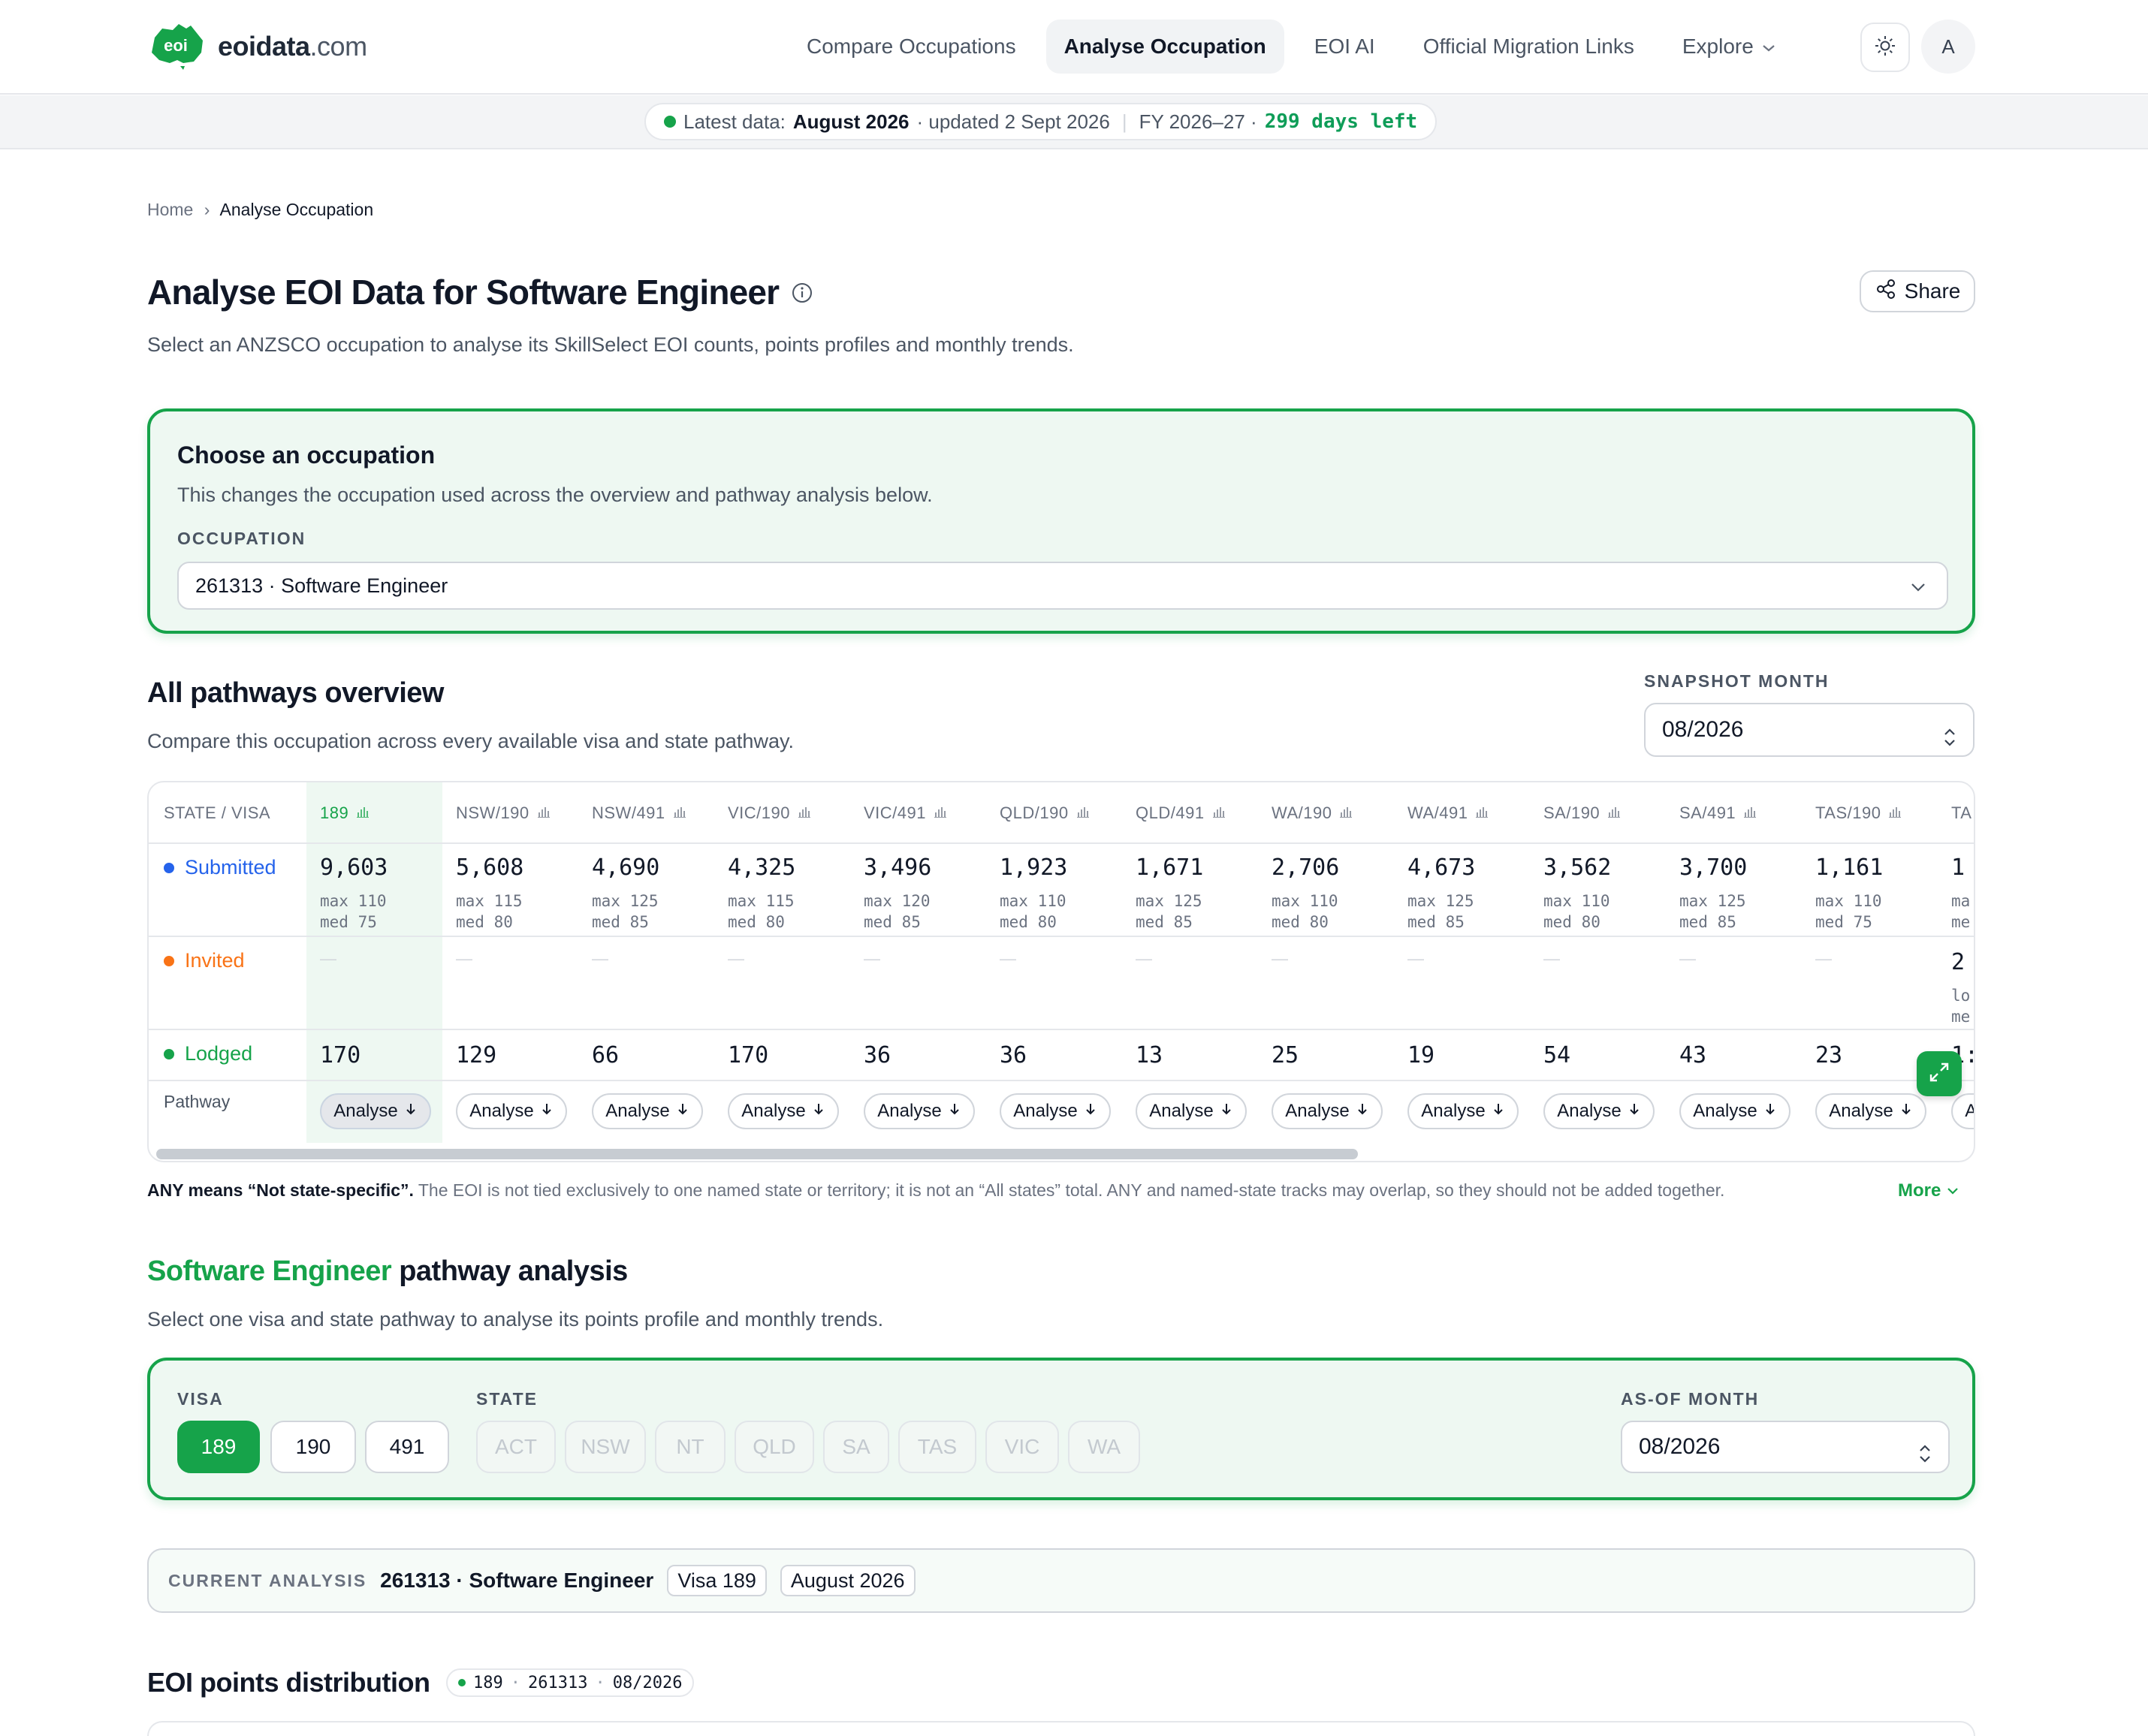  Describe the element at coordinates (1448, 813) in the screenshot. I see `column-header: WA/491` at that location.